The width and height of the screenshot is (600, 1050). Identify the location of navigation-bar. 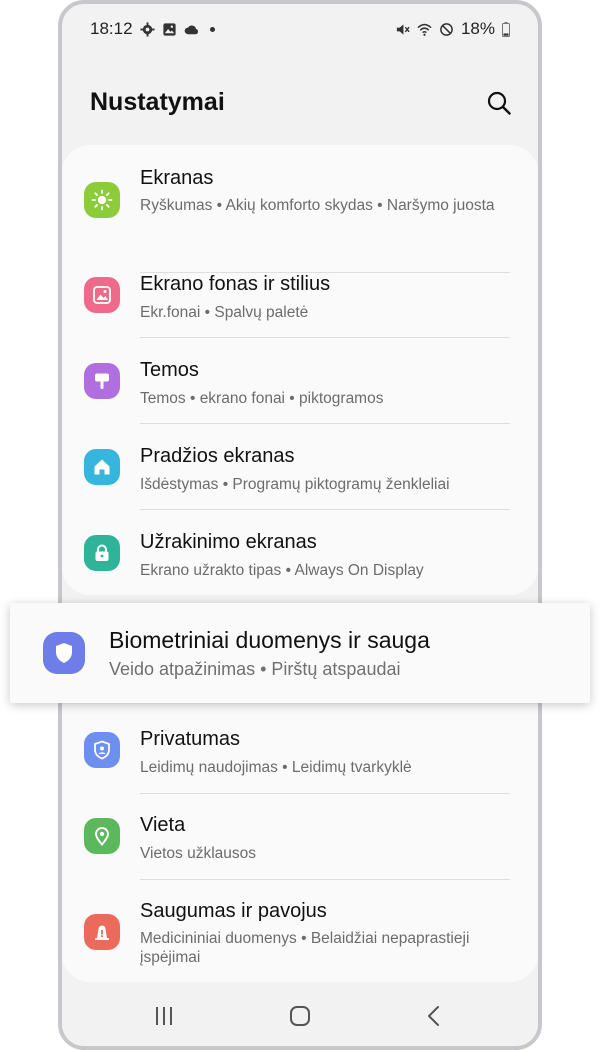
(300, 1015).